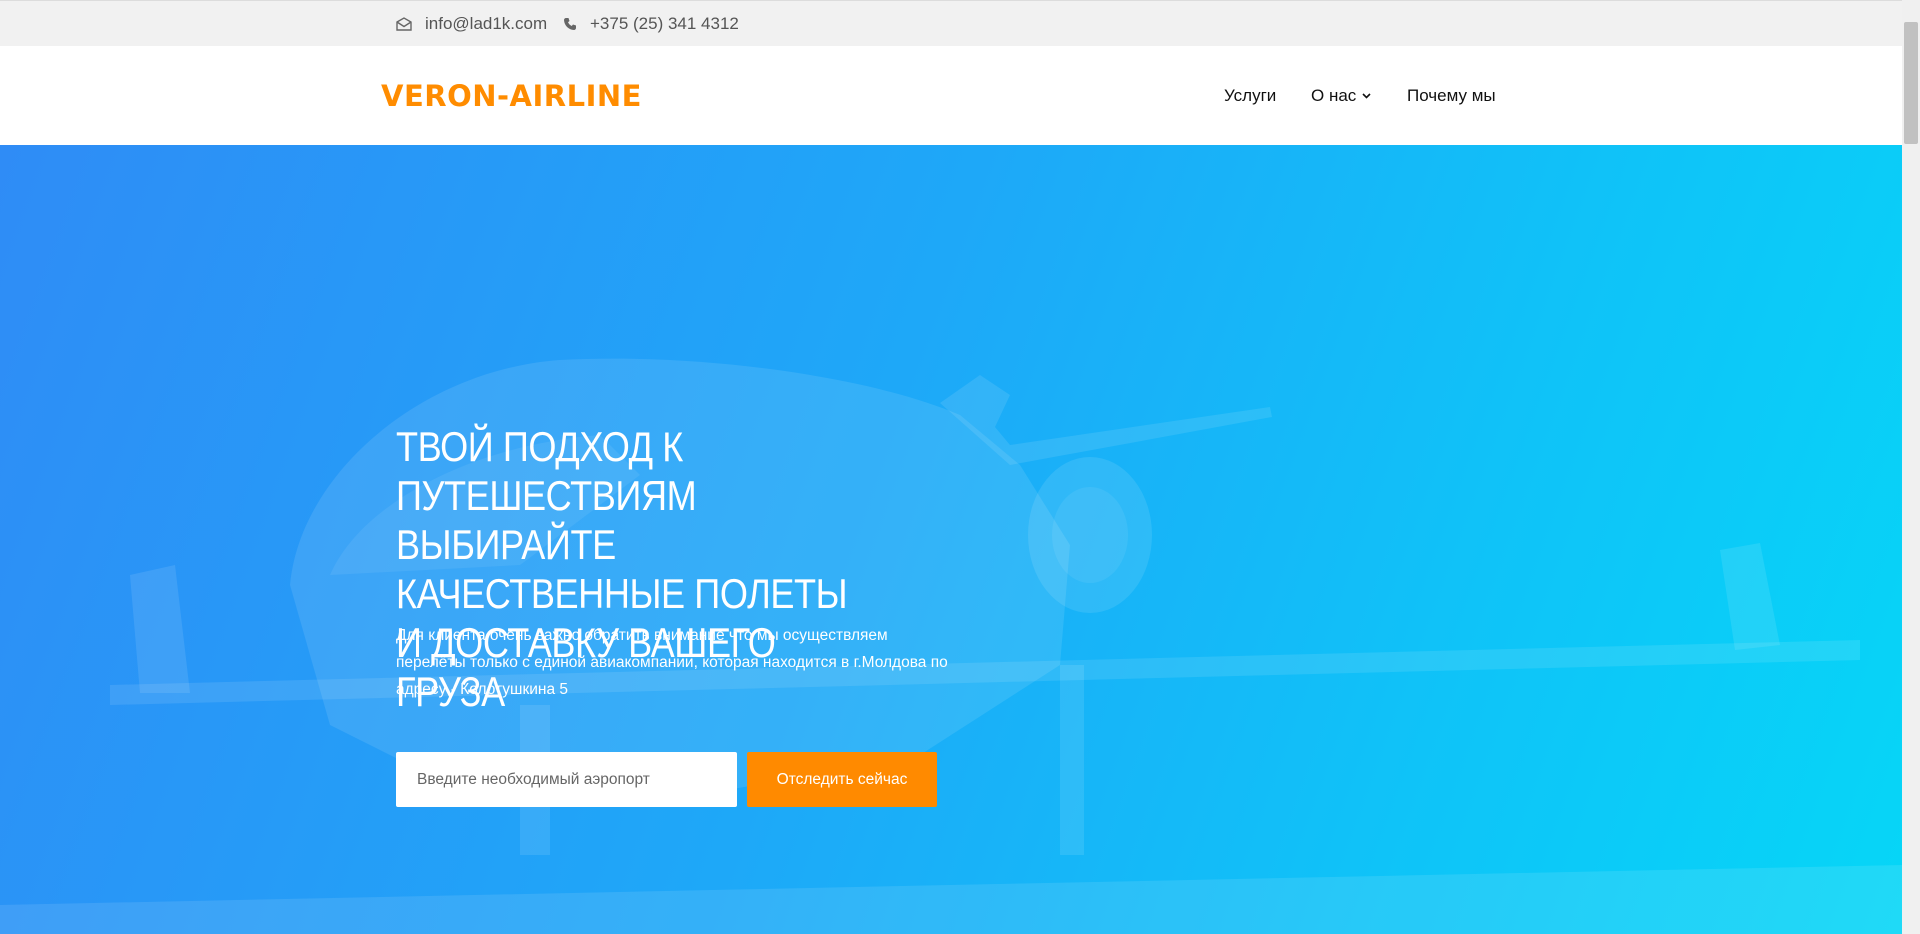 This screenshot has height=934, width=1920. What do you see at coordinates (664, 24) in the screenshot?
I see `phone-text: +375 (25) 341 4312` at bounding box center [664, 24].